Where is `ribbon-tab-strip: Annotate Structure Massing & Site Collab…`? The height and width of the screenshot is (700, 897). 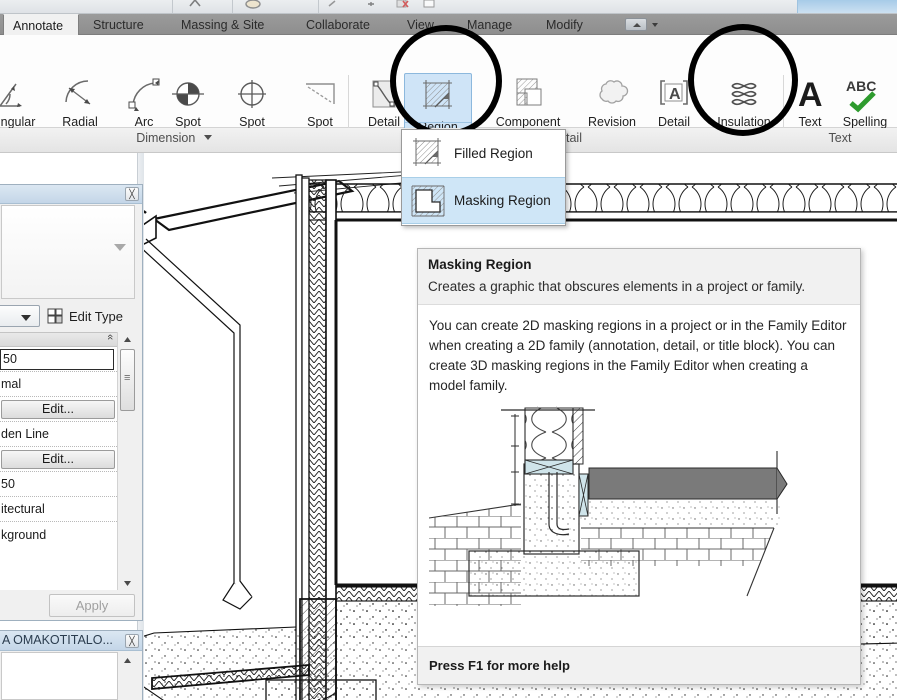
ribbon-tab-strip: Annotate Structure Massing & Site Collab… is located at coordinates (448, 24).